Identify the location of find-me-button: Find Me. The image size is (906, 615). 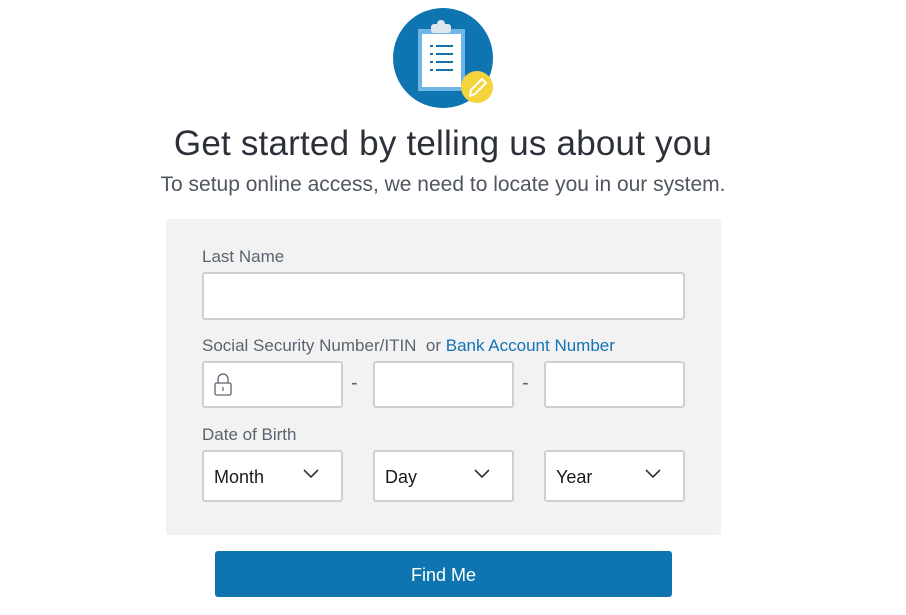
(443, 574).